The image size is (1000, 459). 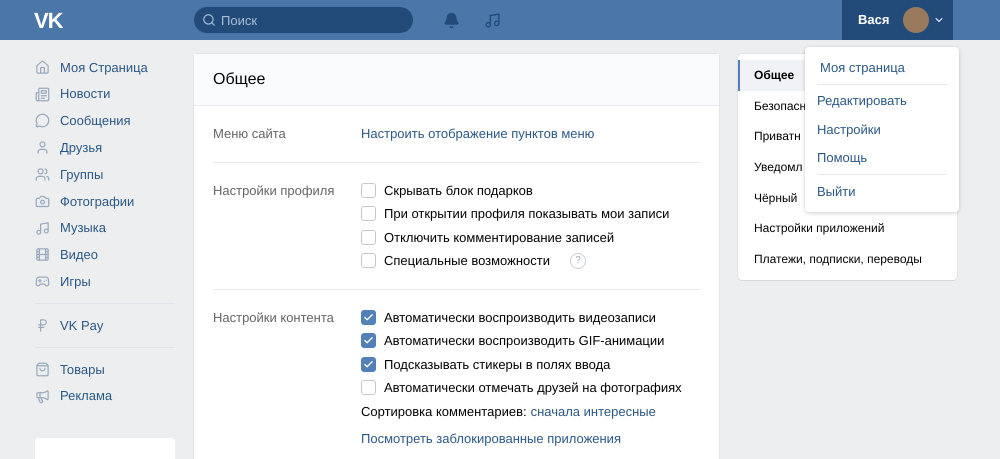 What do you see at coordinates (42, 94) in the screenshot?
I see `newspaper-icon` at bounding box center [42, 94].